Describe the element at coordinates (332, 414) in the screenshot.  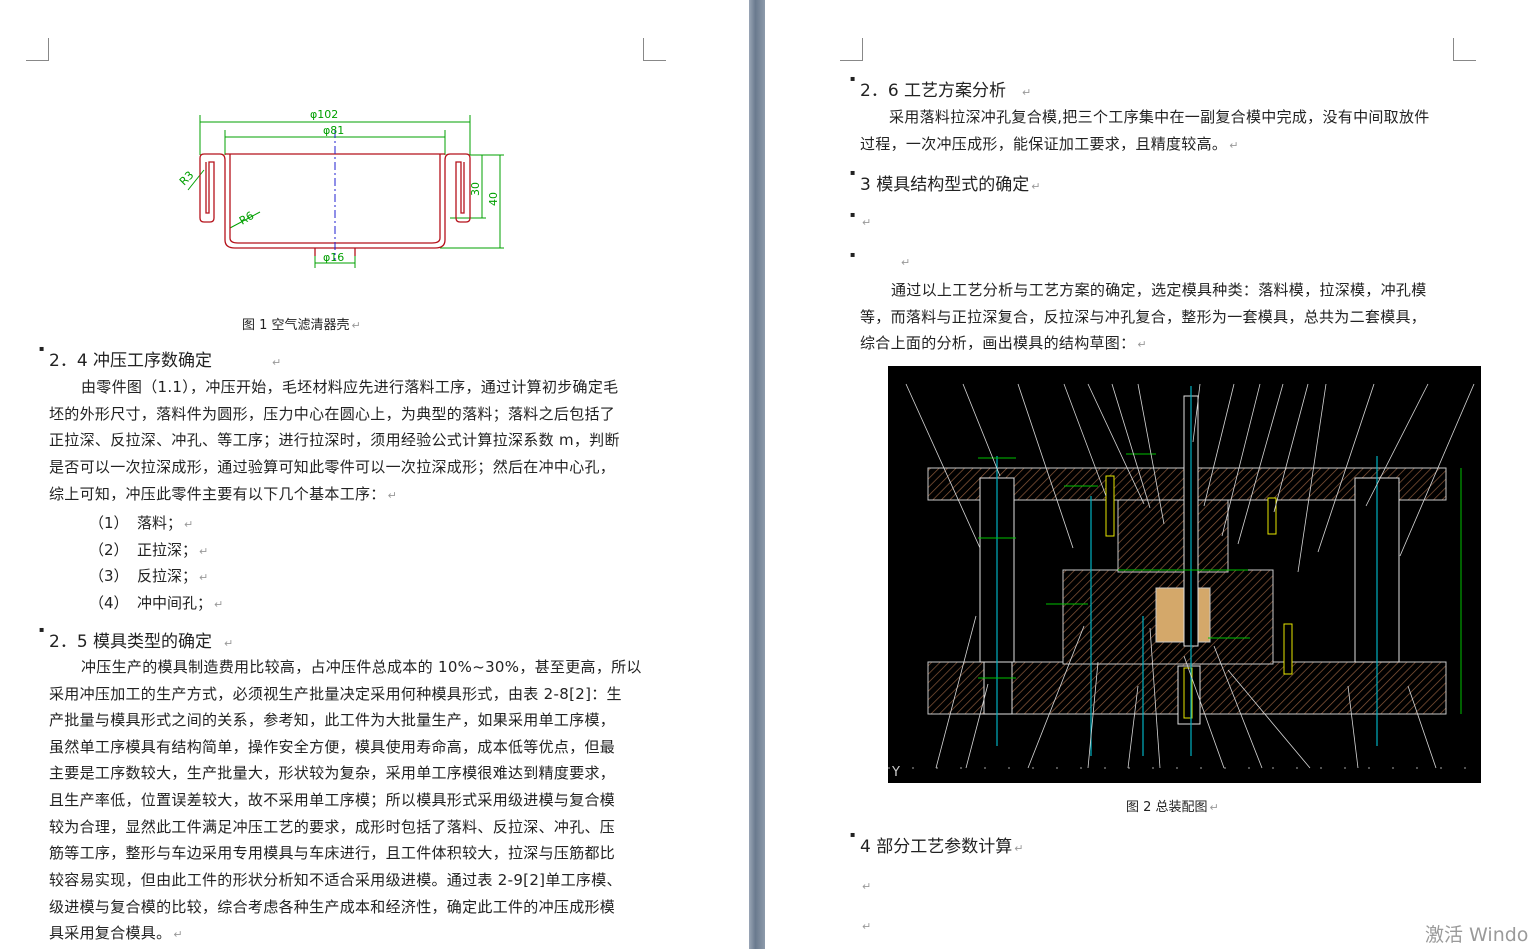
I see `section-2-4-line-2: 坯的外形尺寸，落料件为圆形，压力中心在圆心上，为典型的落料；落料之后包括了` at that location.